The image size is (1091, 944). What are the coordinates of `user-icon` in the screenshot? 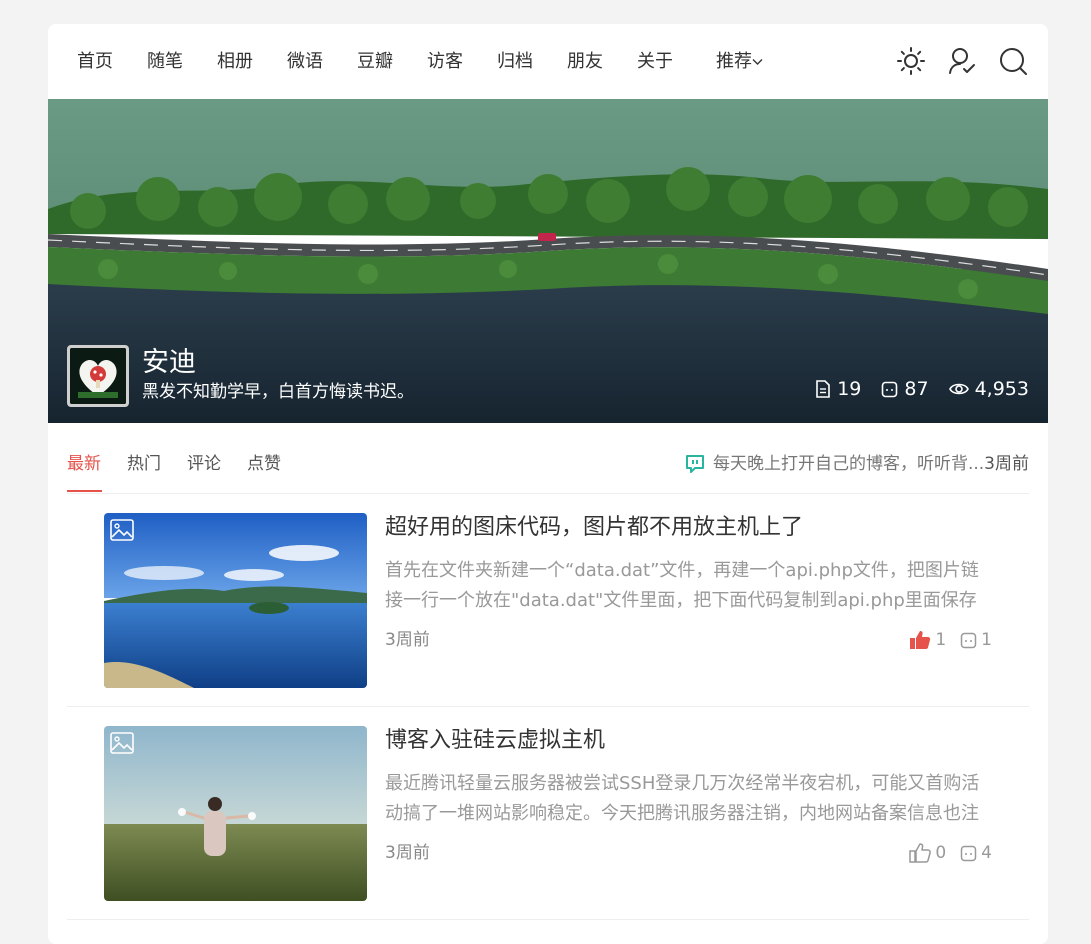 It's located at (962, 61).